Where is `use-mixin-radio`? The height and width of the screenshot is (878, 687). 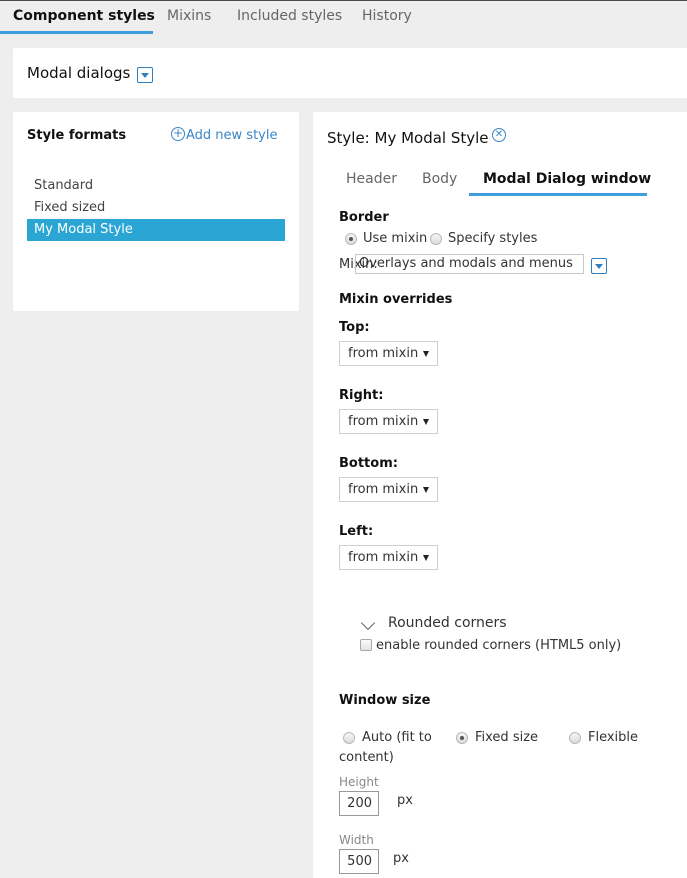 use-mixin-radio is located at coordinates (351, 239).